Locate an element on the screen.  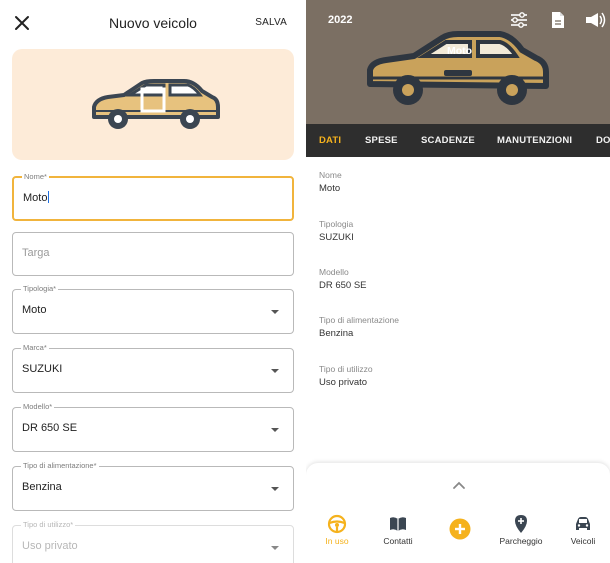
fuel-type-select-value: Benzina is located at coordinates (42, 487).